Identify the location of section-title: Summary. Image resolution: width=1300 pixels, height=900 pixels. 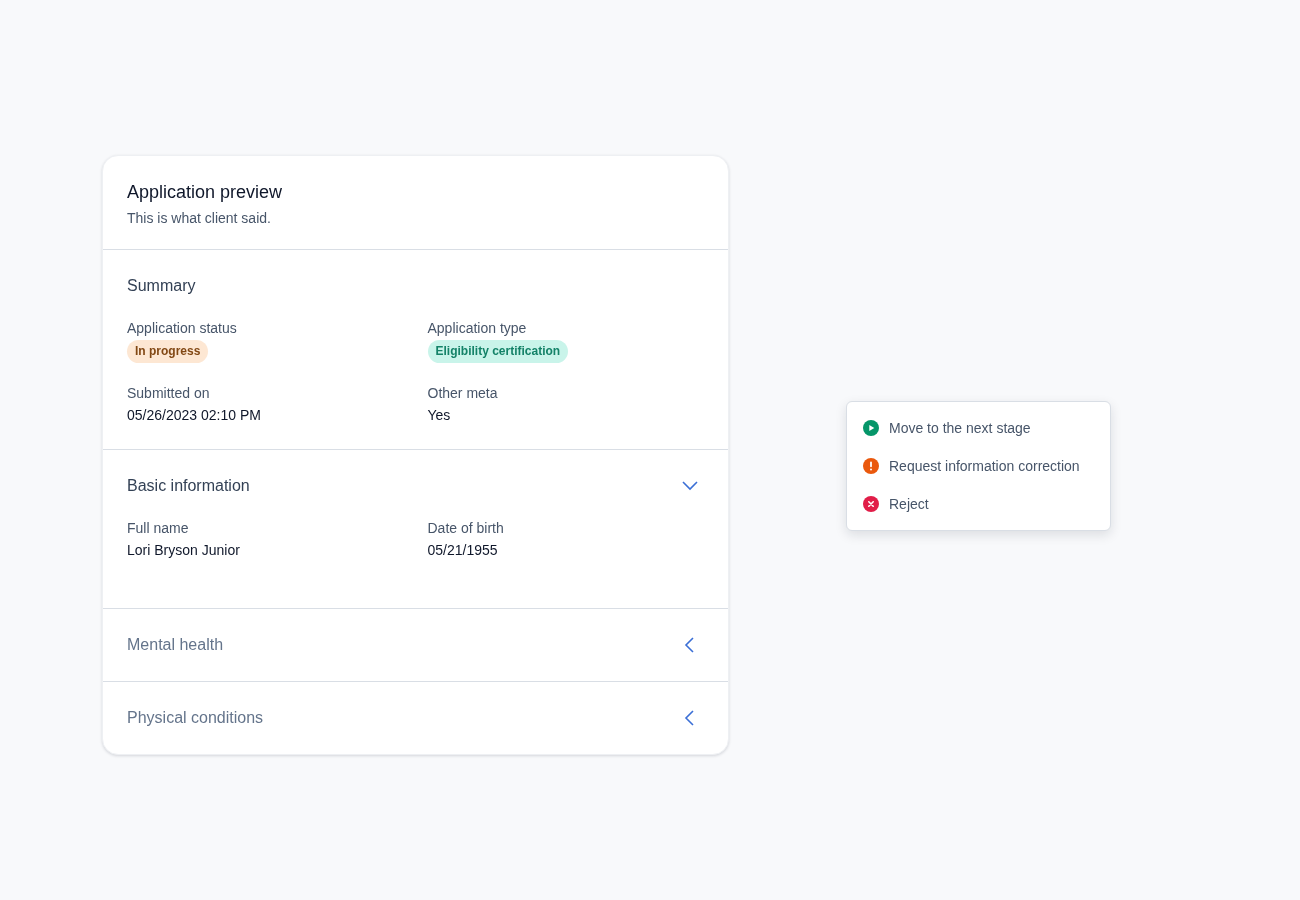
(161, 286).